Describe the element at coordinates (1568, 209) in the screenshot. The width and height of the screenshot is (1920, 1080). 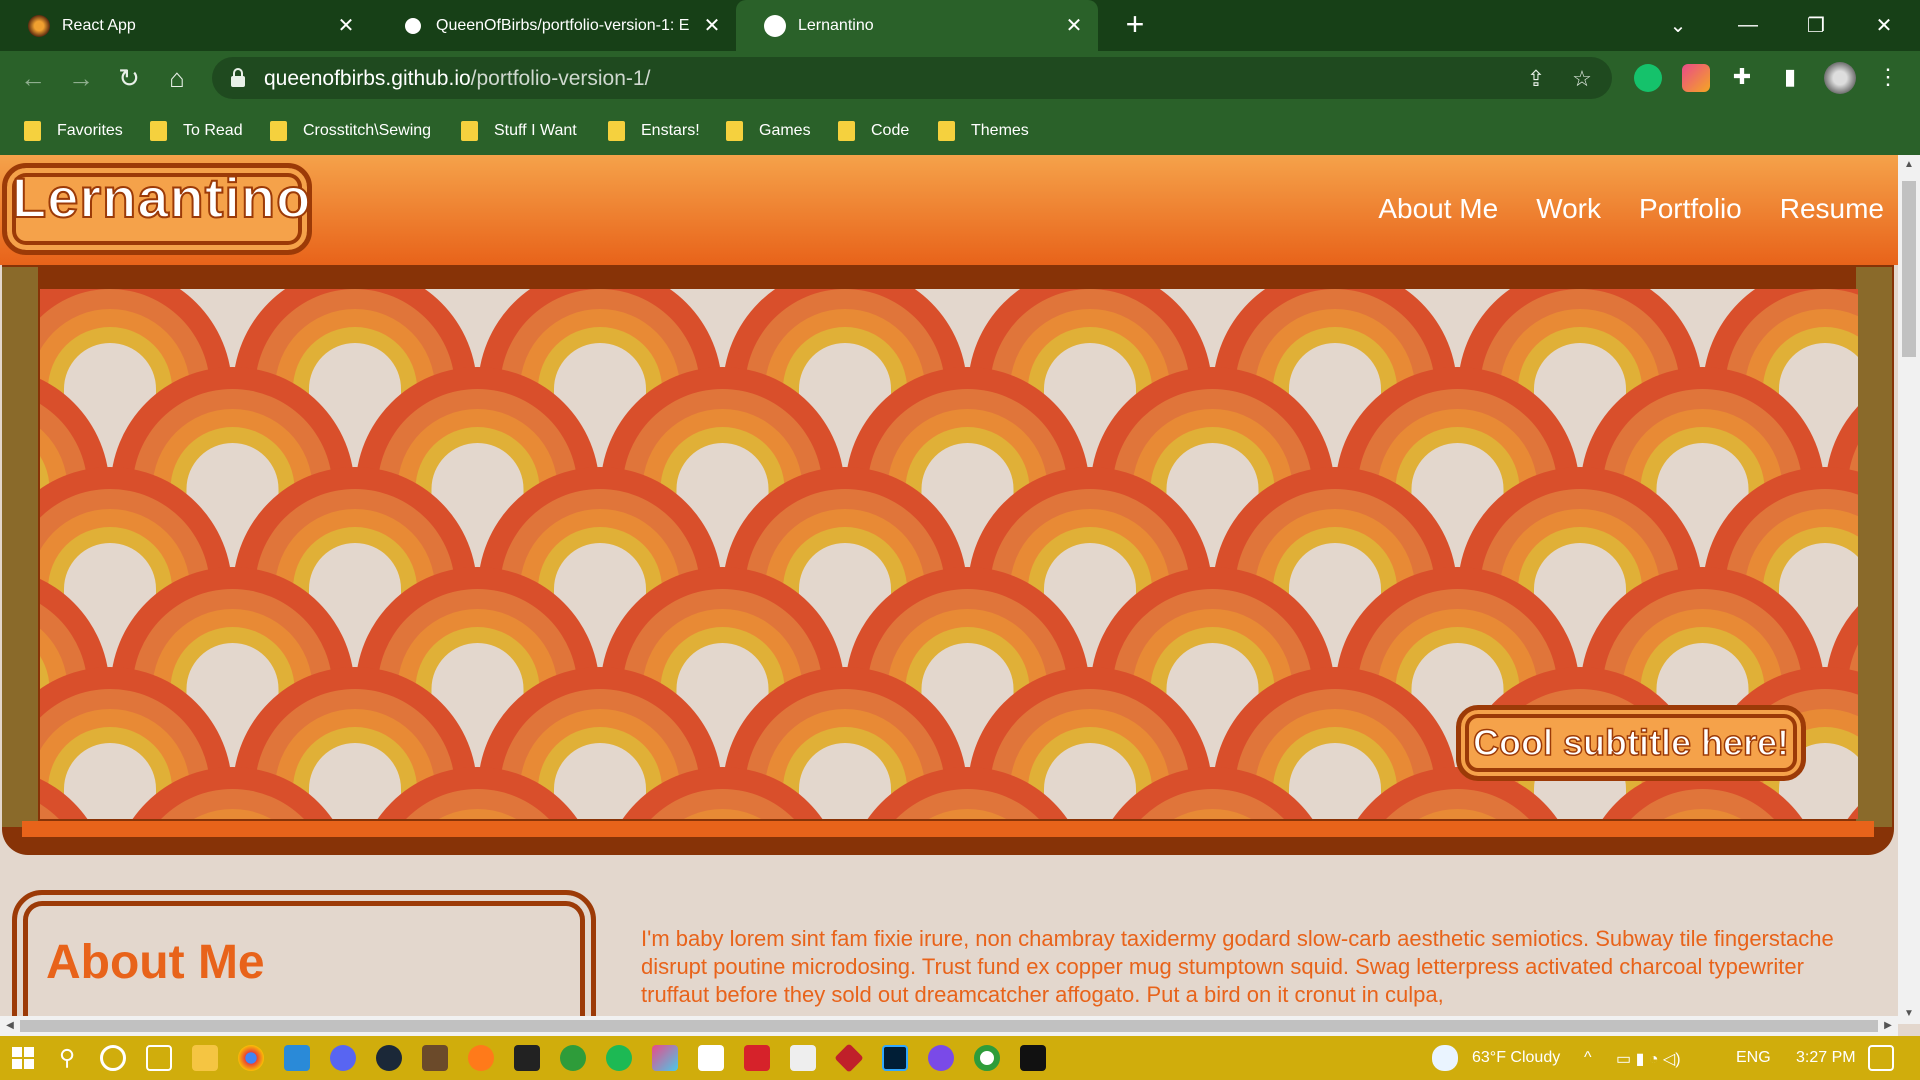
I see `nav-link-work: Work` at that location.